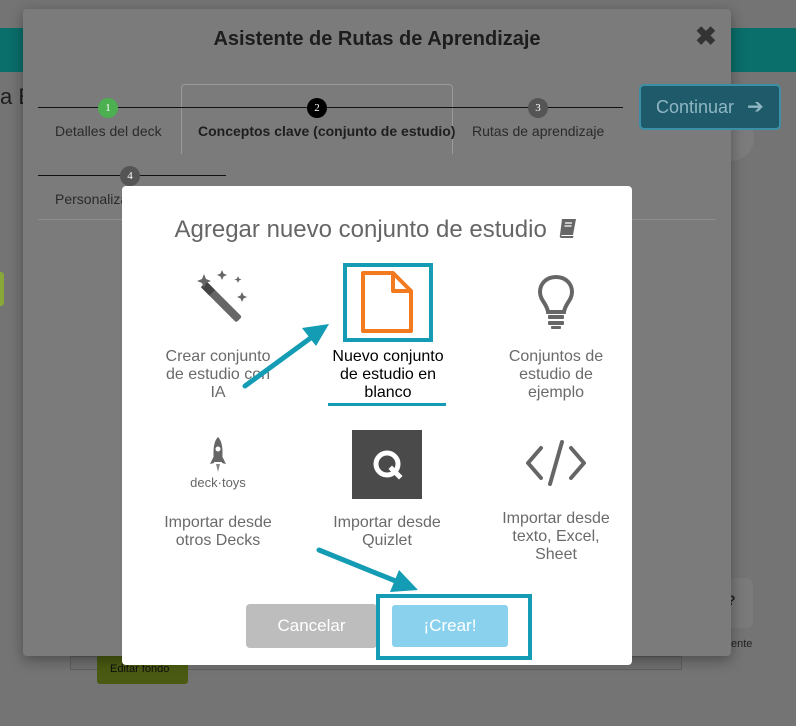 Image resolution: width=796 pixels, height=726 pixels. Describe the element at coordinates (330, 458) in the screenshot. I see `annotation-arrows` at that location.